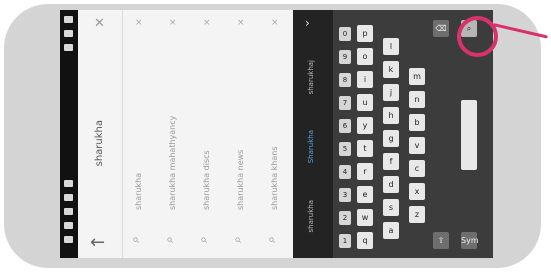 Image resolution: width=551 pixels, height=273 pixels. I want to click on letter-key: o, so click(365, 56).